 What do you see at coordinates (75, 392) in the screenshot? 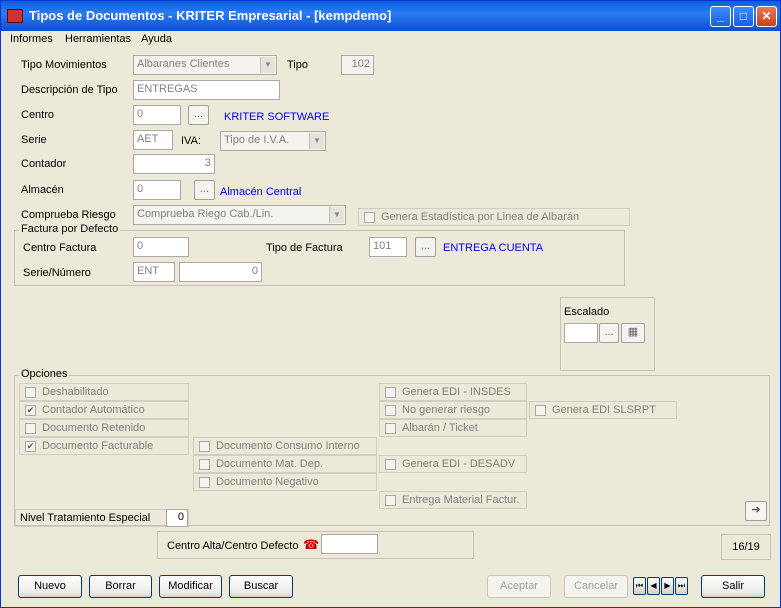
I see `deshabilitado-label: Deshabilitado` at bounding box center [75, 392].